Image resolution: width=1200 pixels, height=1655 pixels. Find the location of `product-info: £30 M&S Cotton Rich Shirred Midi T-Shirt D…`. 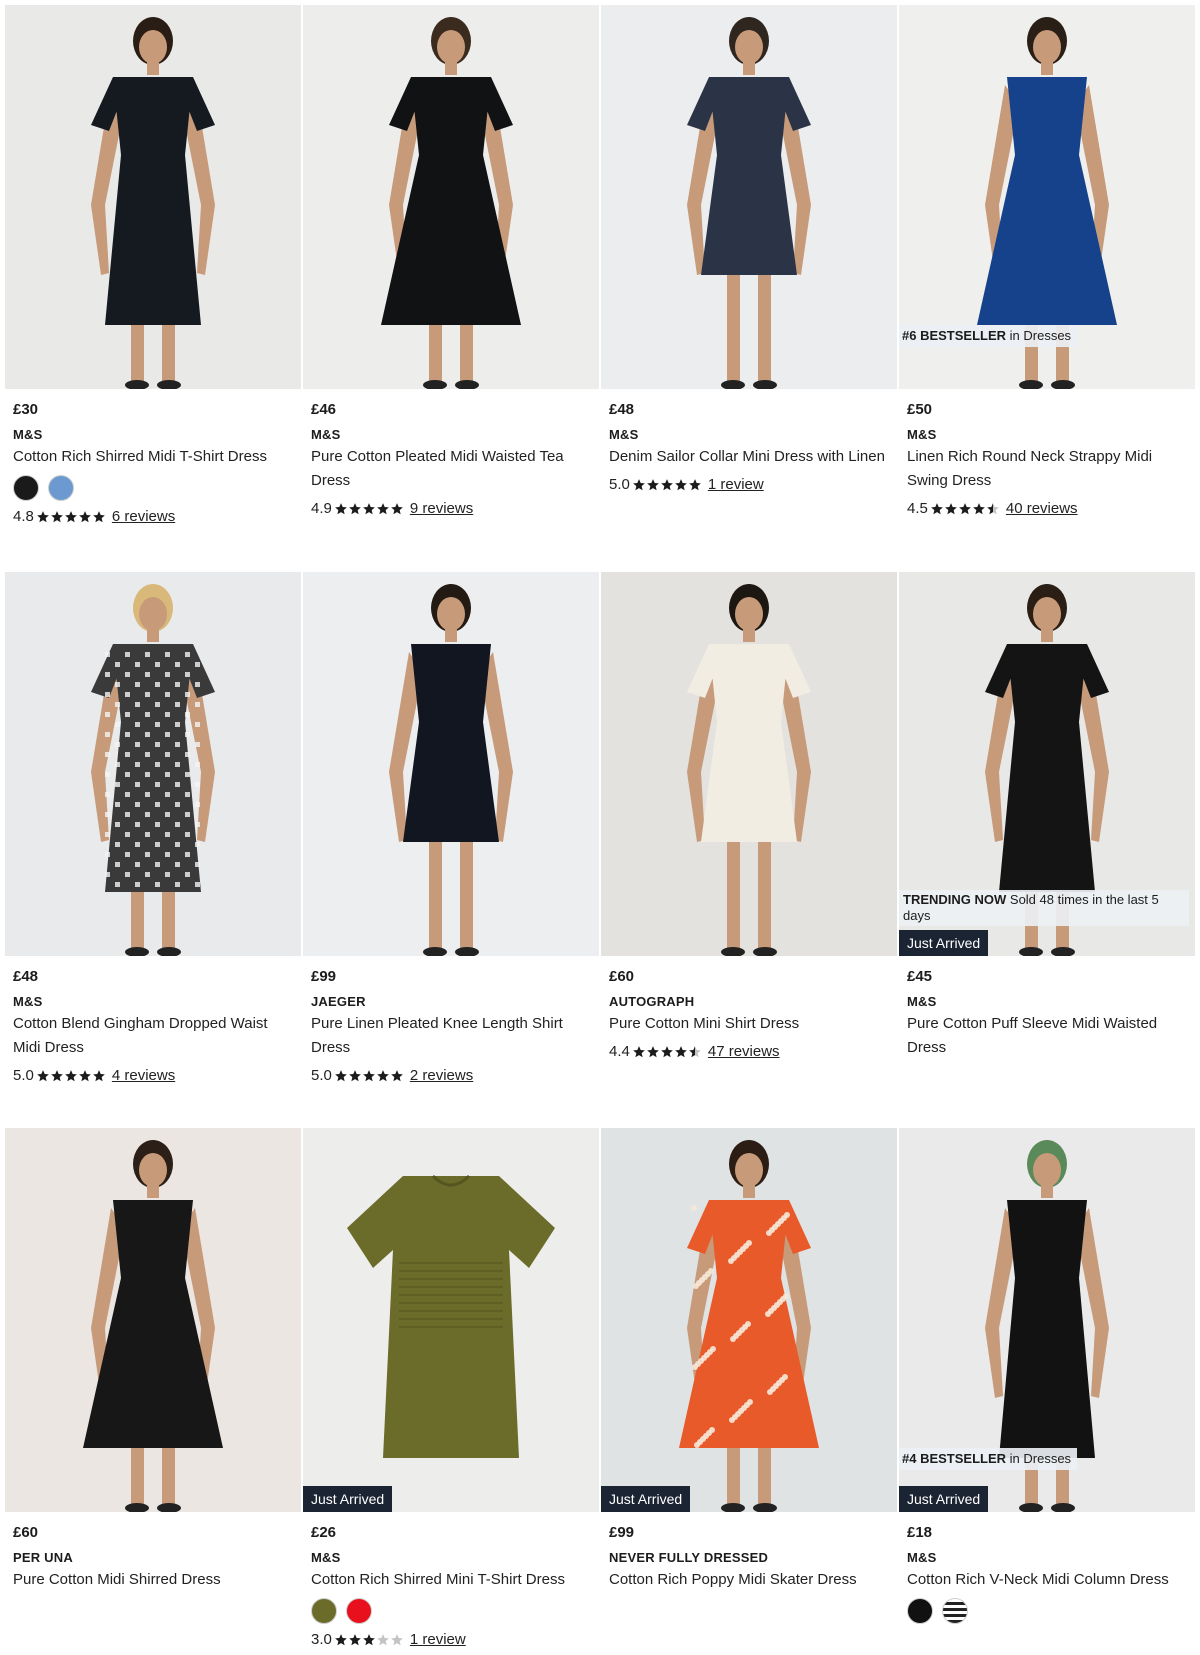

product-info: £30 M&S Cotton Rich Shirred Midi T-Shirt D… is located at coordinates (153, 458).